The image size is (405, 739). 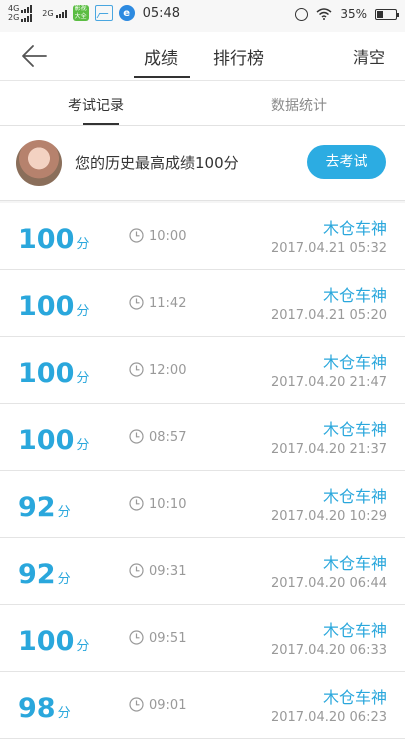 I want to click on tab-leaderboard: 排行榜, so click(x=238, y=56).